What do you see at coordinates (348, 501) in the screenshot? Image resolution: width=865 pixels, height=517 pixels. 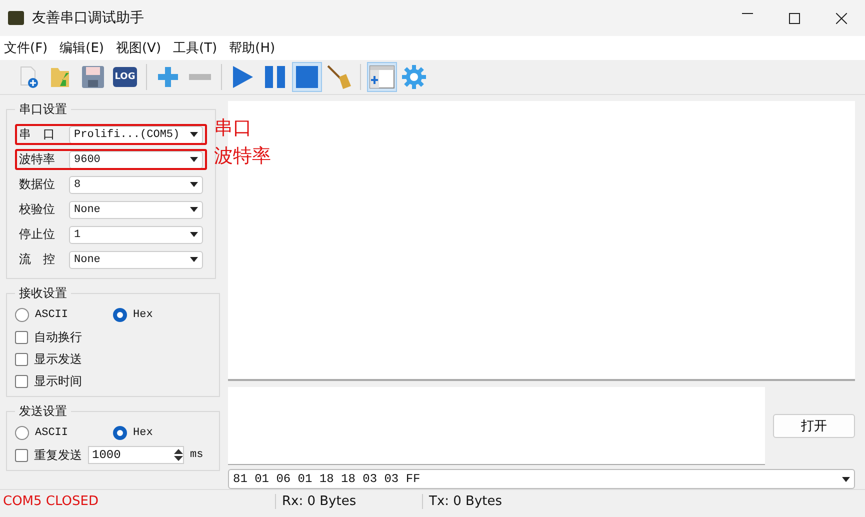 I see `rx-counter: Rx: 0 Bytes` at bounding box center [348, 501].